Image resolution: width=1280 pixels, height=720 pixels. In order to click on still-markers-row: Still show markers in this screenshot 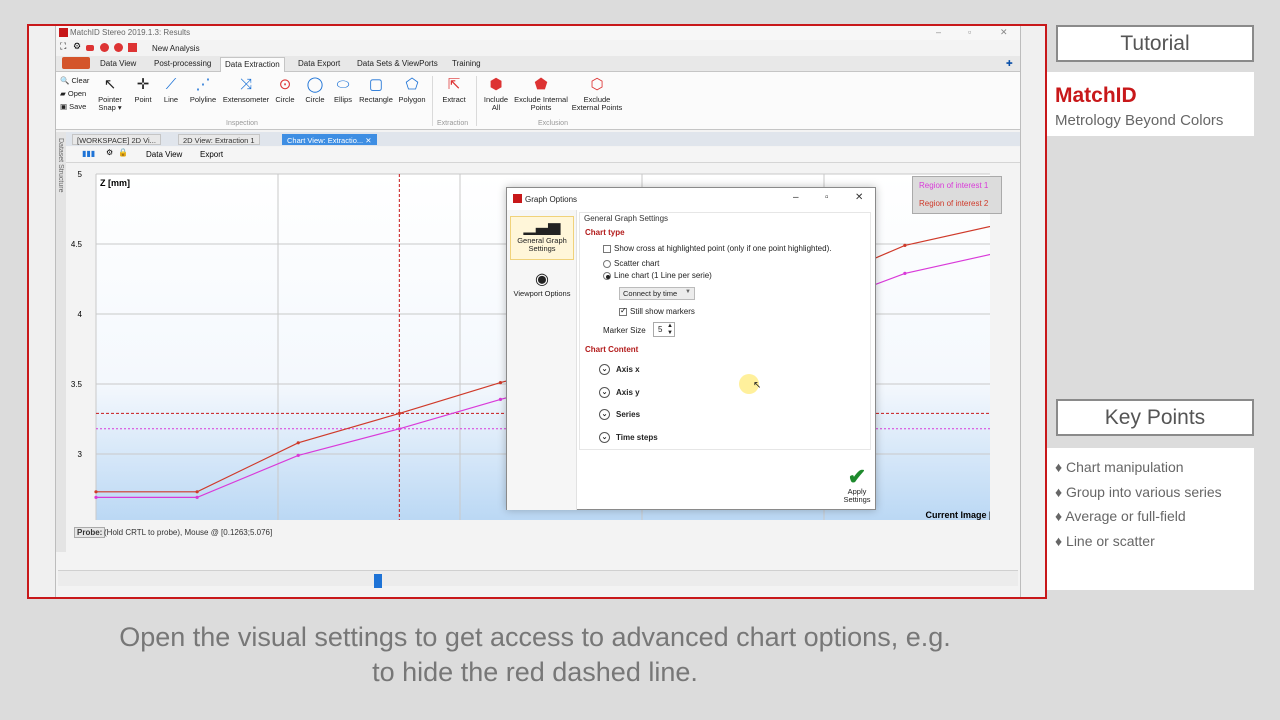, I will do `click(657, 311)`.